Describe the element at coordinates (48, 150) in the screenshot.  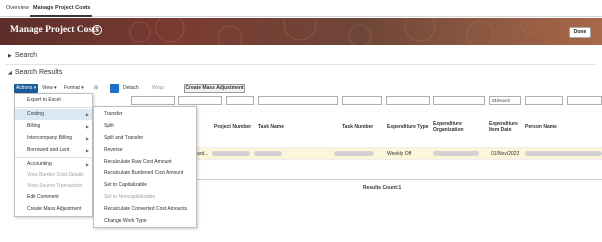
I see `menu-item-label: Borrowed and Lent` at that location.